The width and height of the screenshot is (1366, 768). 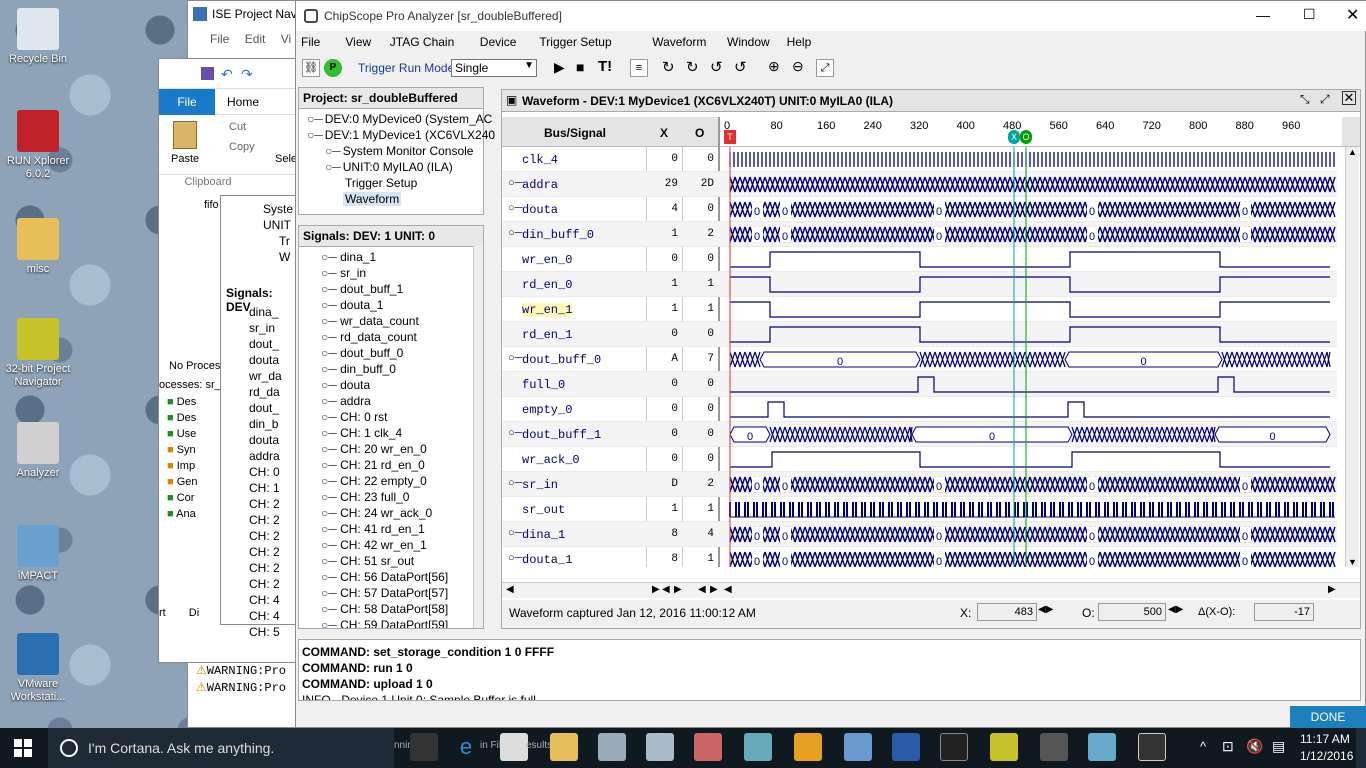 I want to click on menu-help: Help, so click(x=799, y=42).